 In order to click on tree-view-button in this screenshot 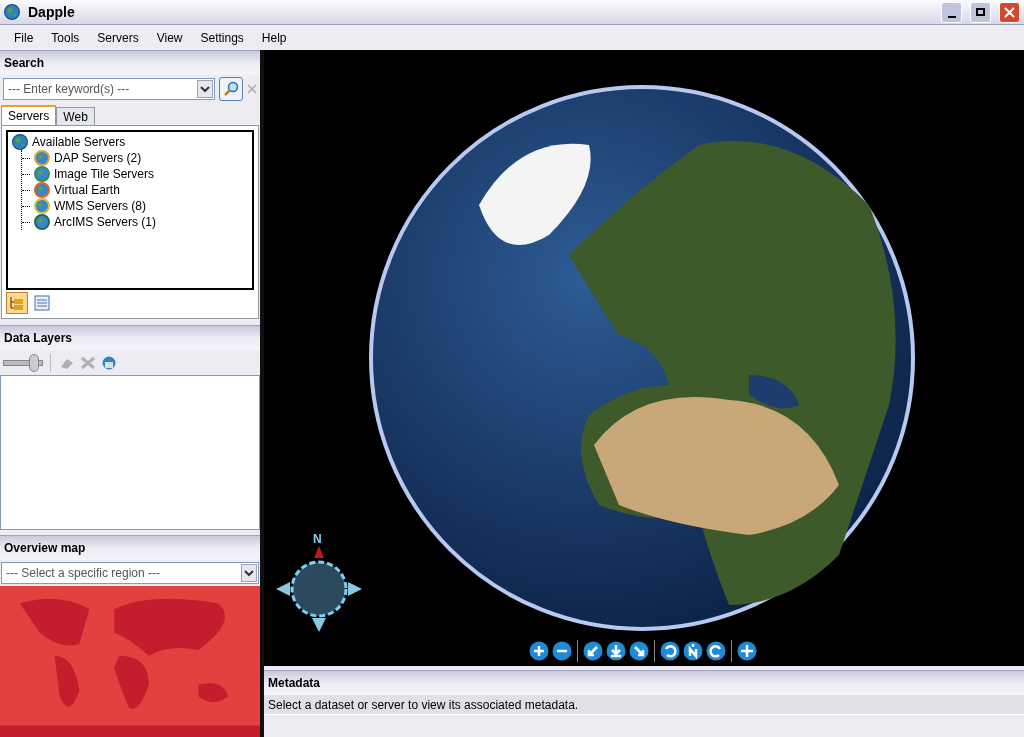, I will do `click(17, 303)`.